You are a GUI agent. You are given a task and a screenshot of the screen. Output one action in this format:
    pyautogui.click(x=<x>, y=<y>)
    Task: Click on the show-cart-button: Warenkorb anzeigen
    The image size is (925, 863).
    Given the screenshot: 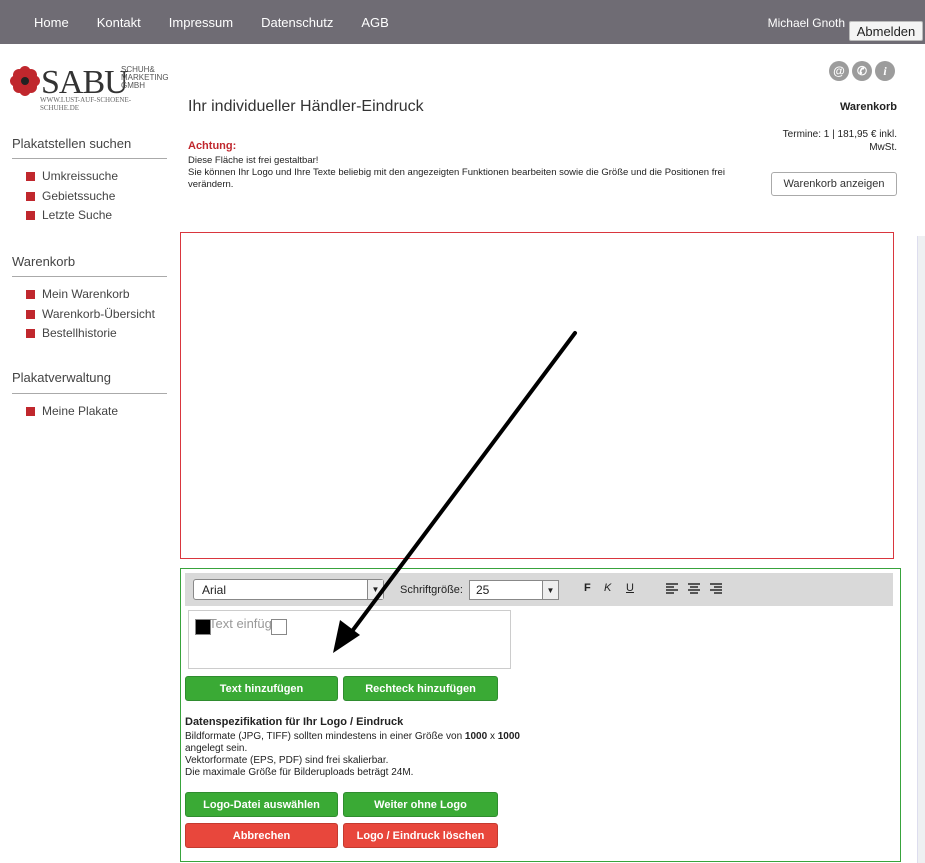 What is the action you would take?
    pyautogui.click(x=834, y=184)
    